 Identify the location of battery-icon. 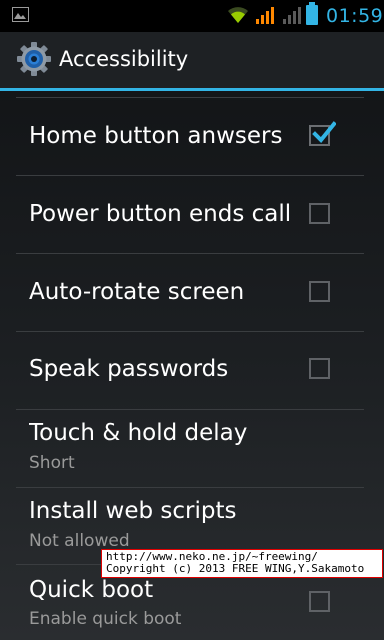
(312, 13).